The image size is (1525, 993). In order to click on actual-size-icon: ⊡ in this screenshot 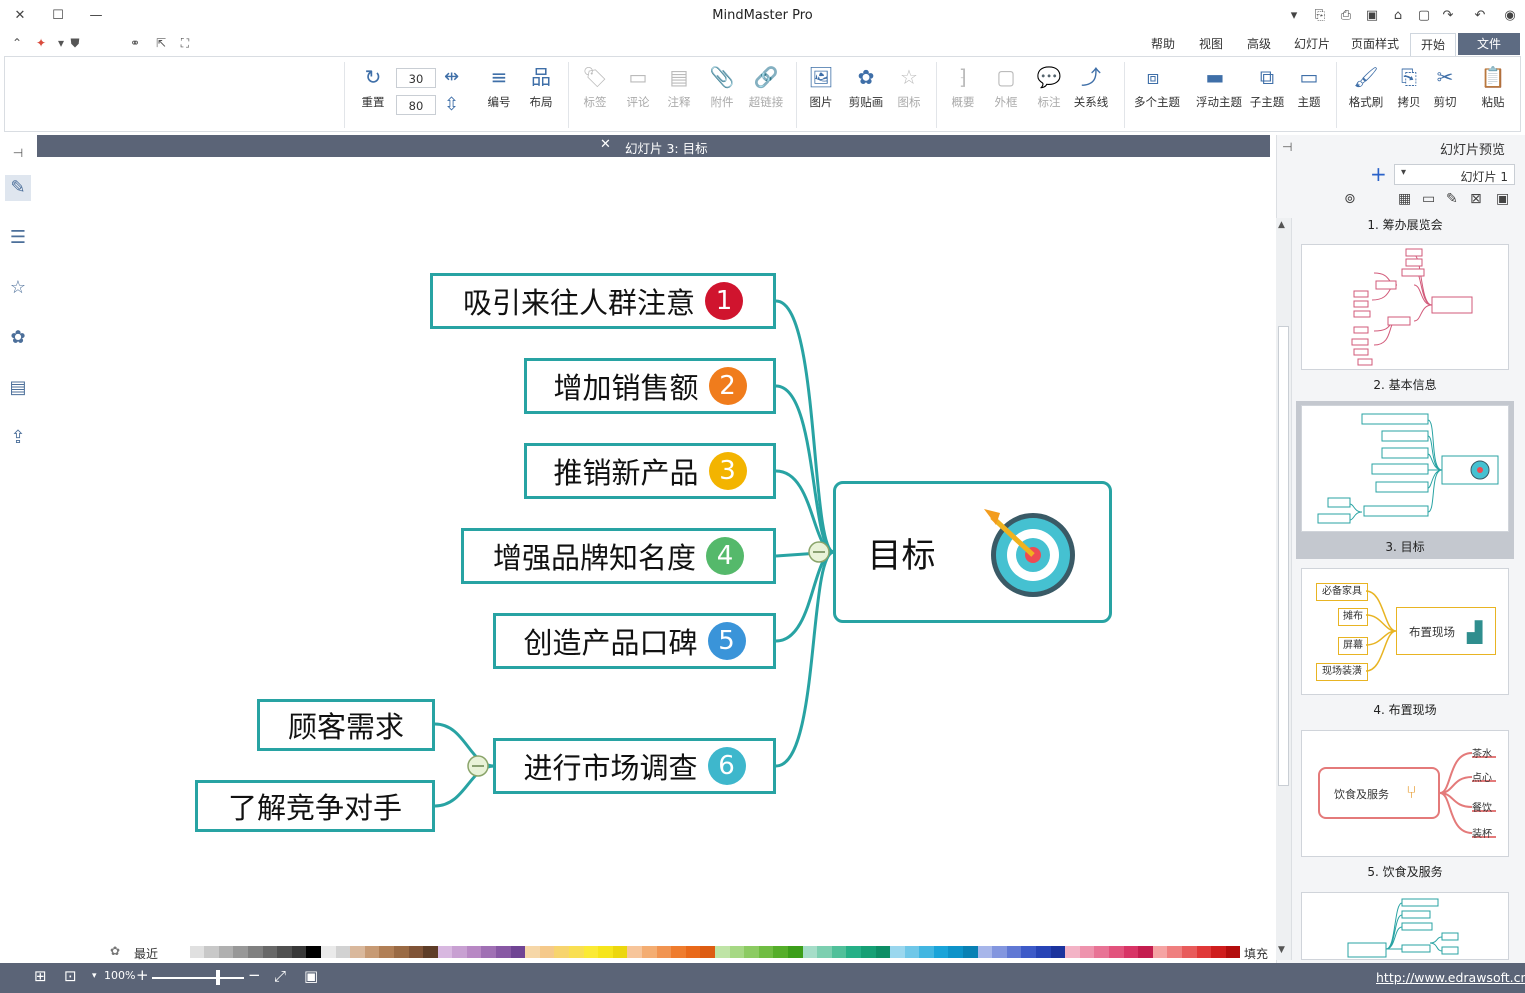, I will do `click(70, 976)`.